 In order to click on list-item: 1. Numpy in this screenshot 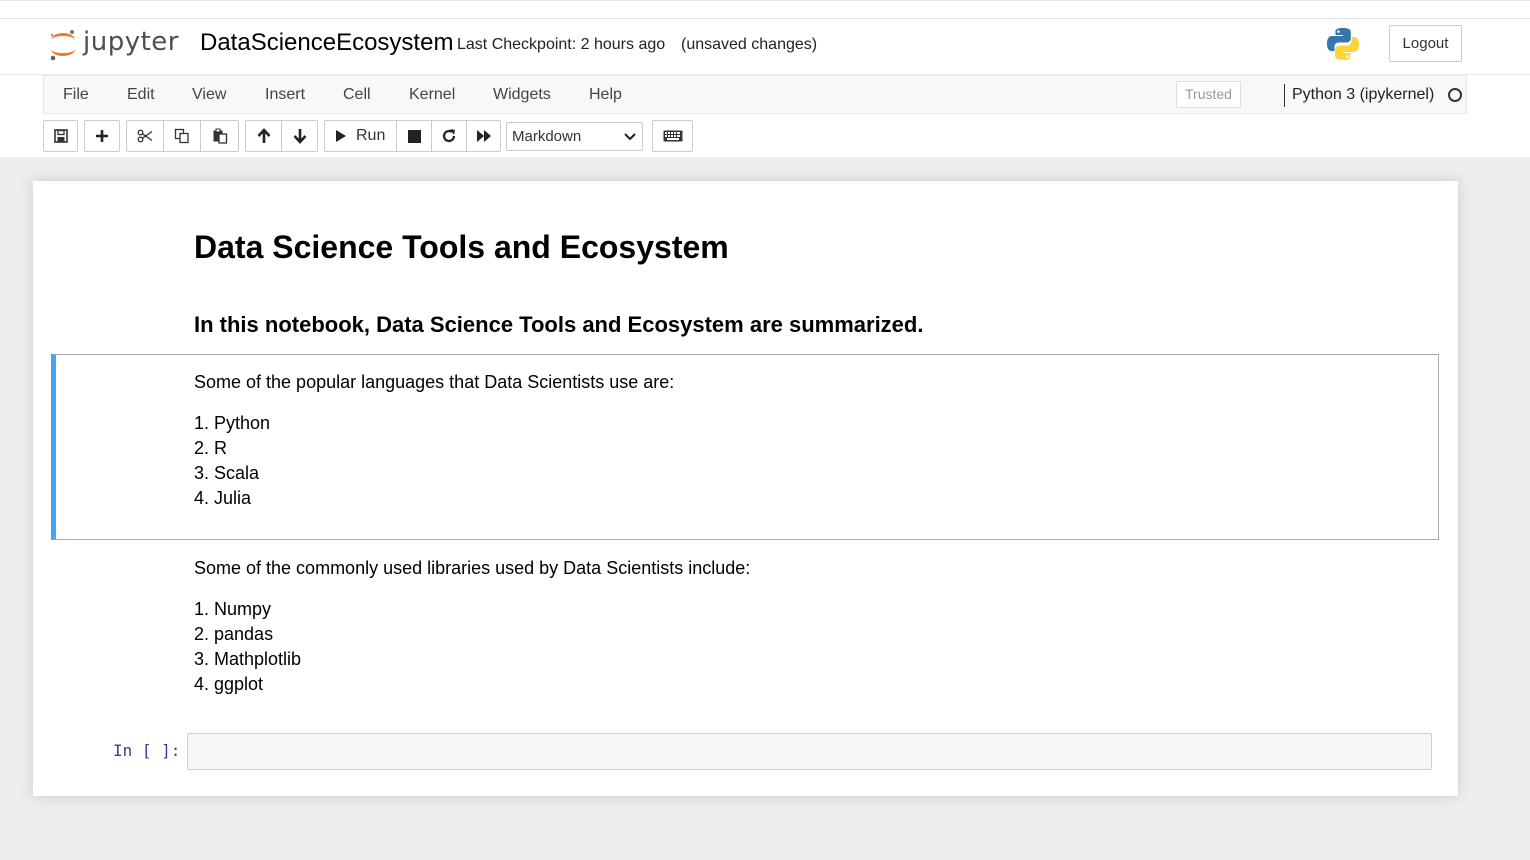, I will do `click(232, 609)`.